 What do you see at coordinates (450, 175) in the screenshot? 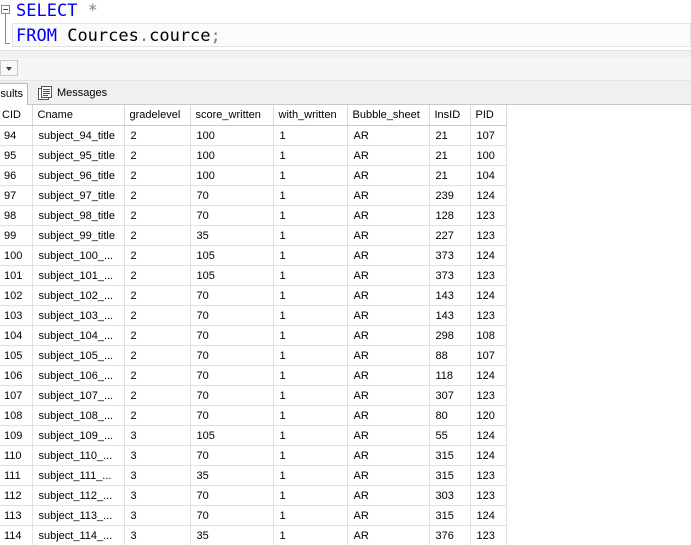
I see `cell-insid: 21` at bounding box center [450, 175].